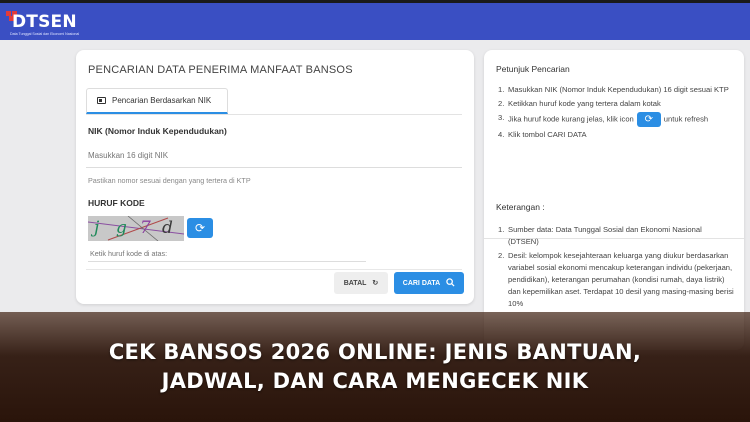  I want to click on id-card-icon, so click(101, 100).